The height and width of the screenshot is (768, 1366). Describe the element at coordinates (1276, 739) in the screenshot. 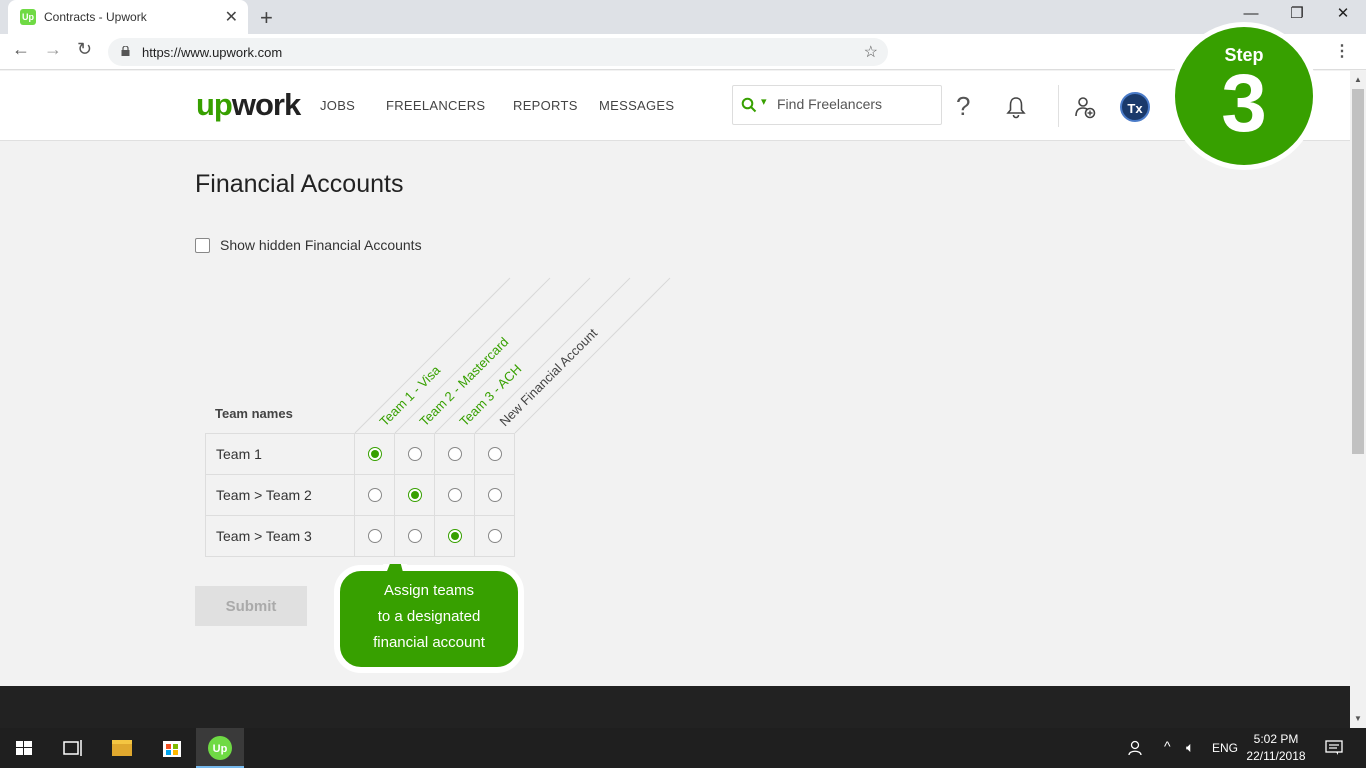

I see `clock-time: 5:02 PM` at that location.